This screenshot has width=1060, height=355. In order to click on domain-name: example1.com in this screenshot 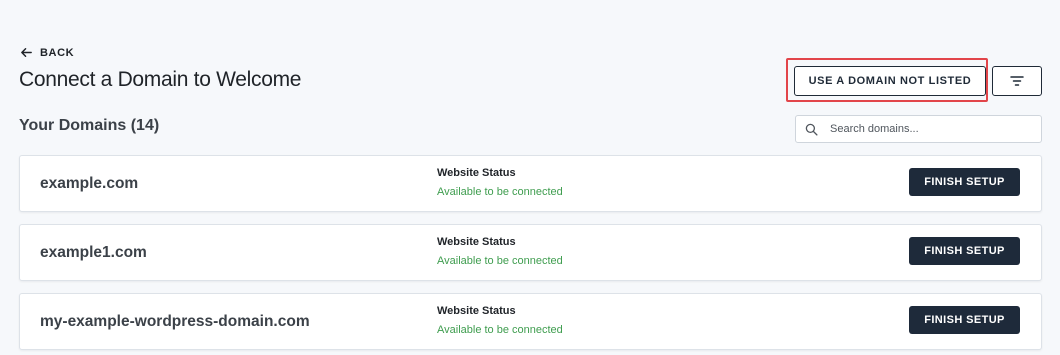, I will do `click(93, 252)`.